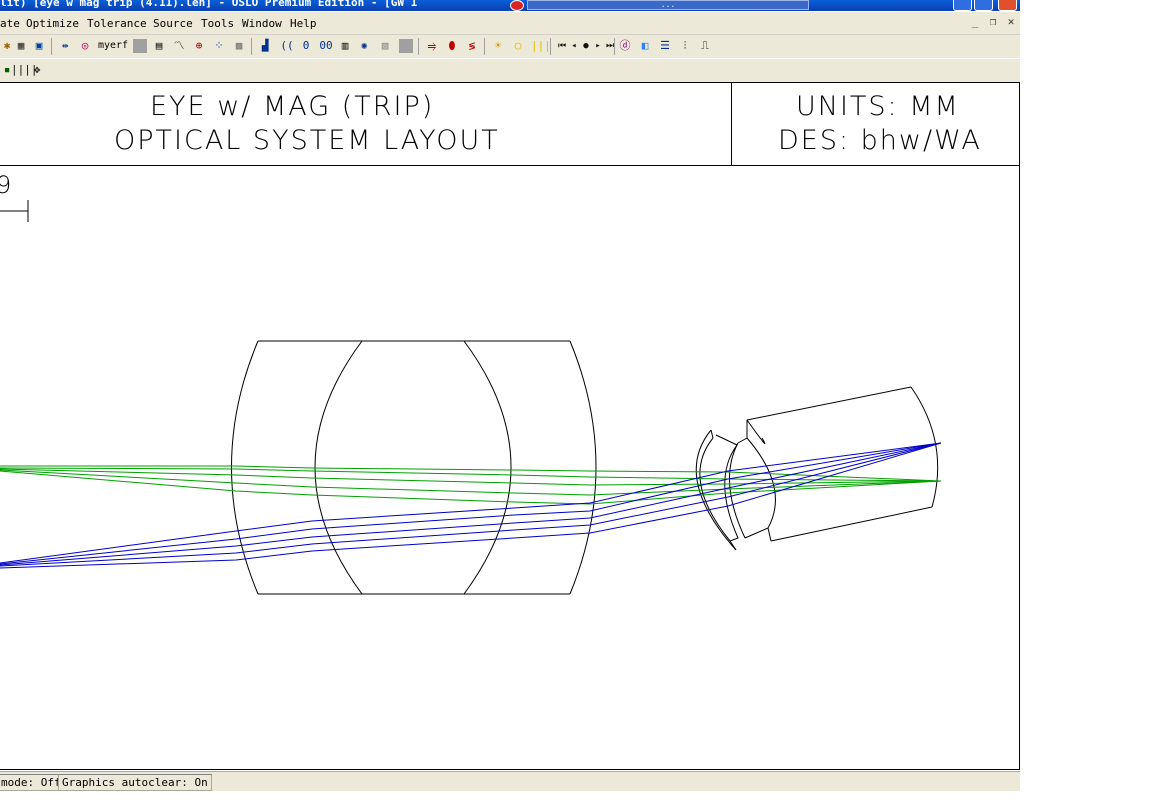  I want to click on menu-tools: Tools, so click(217, 23).